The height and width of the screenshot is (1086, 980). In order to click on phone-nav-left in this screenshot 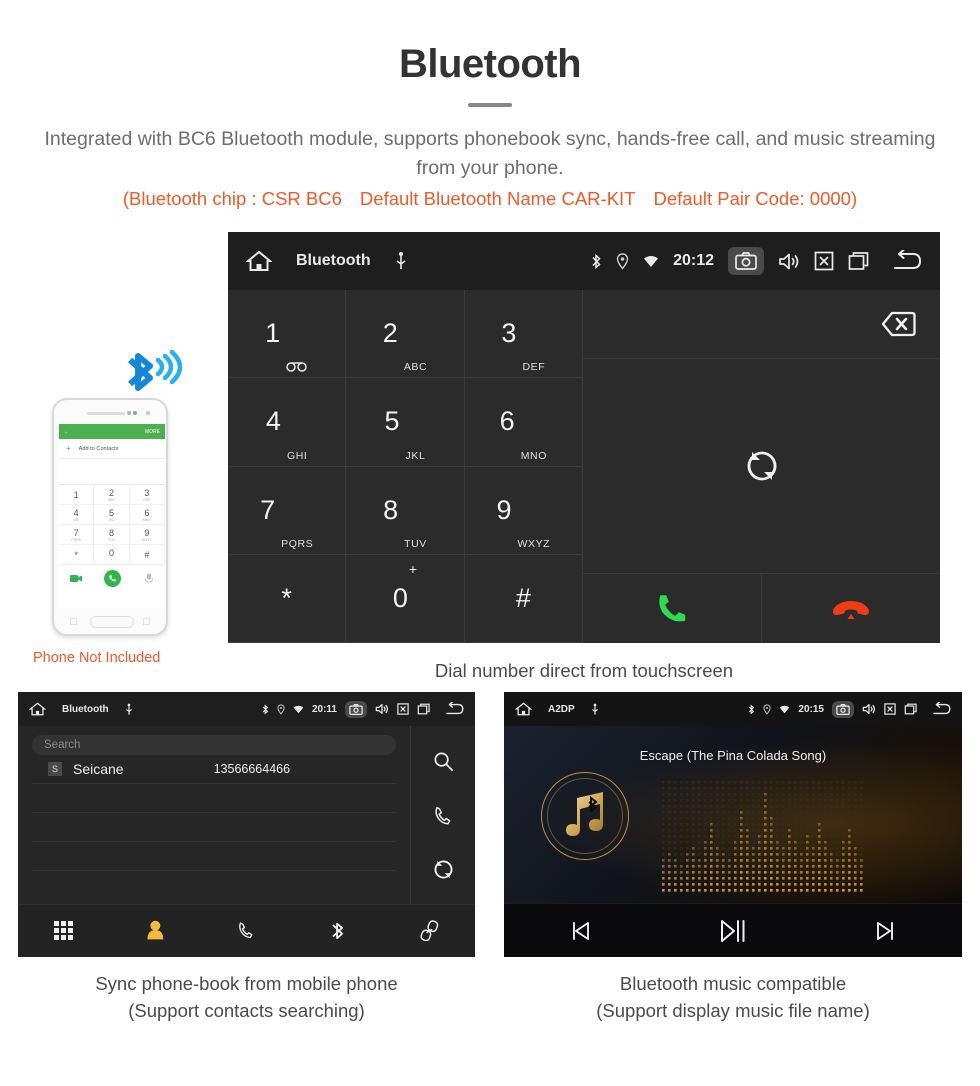, I will do `click(73, 621)`.